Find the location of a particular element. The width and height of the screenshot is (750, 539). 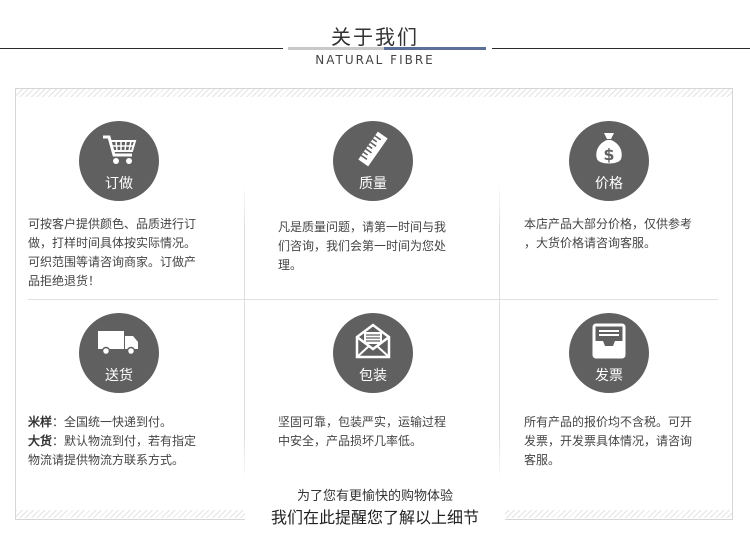

text-line: 发票，开发票具体情况，请咨询 is located at coordinates (608, 441).